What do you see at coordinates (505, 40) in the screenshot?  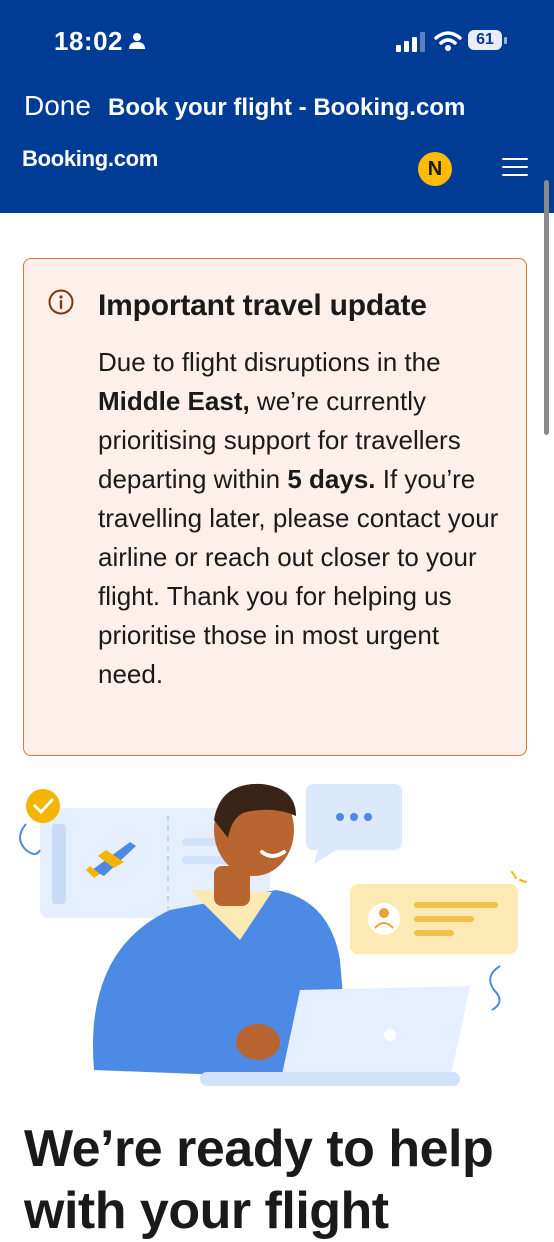 I see `battery-tip` at bounding box center [505, 40].